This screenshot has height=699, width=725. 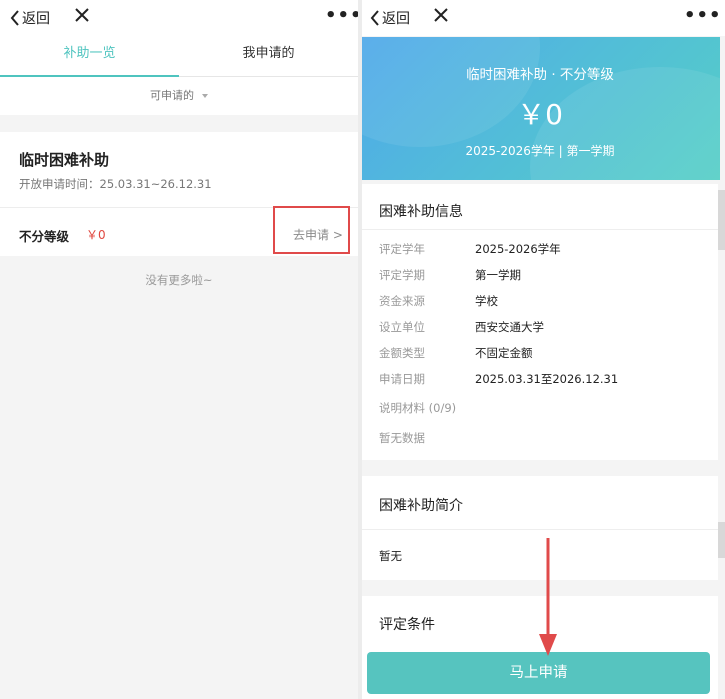 What do you see at coordinates (461, 327) in the screenshot?
I see `info-row: 设立单位 西安交通大学` at bounding box center [461, 327].